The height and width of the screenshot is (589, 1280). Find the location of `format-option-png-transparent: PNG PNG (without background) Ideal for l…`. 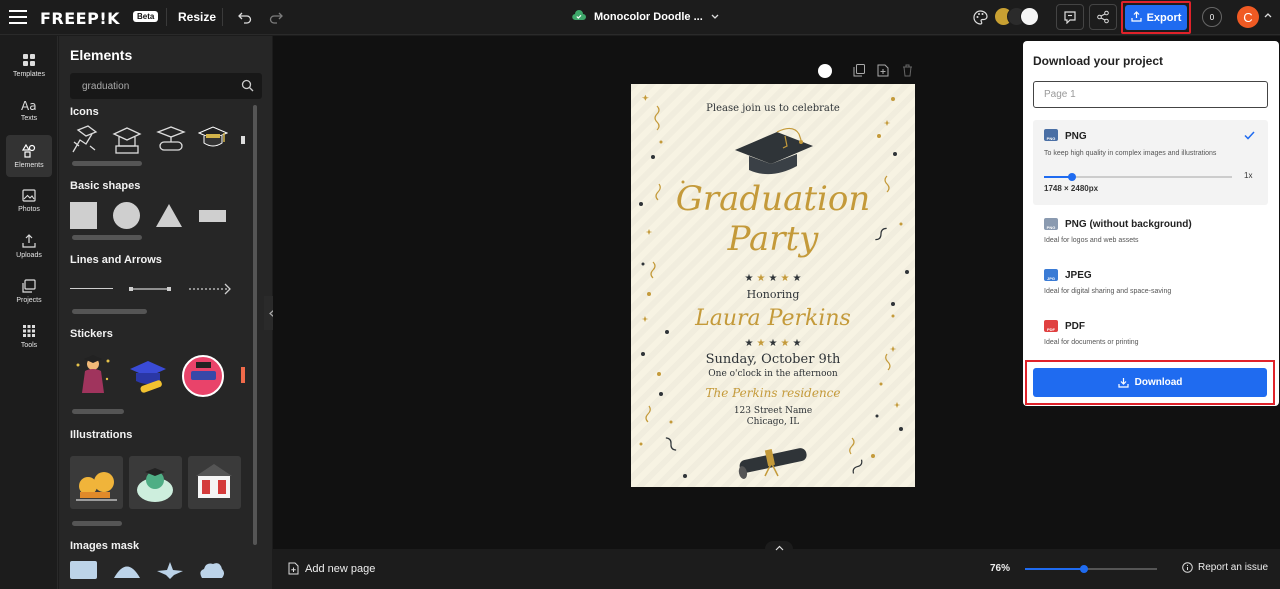

format-option-png-transparent: PNG PNG (without background) Ideal for l… is located at coordinates (1150, 233).